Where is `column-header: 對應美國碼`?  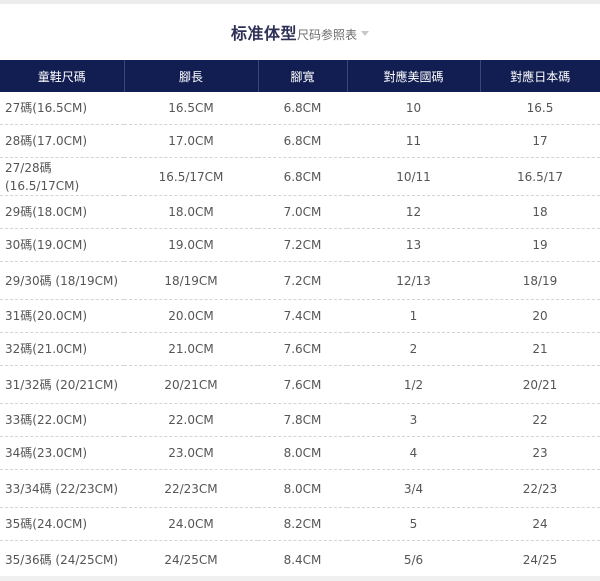
column-header: 對應美國碼 is located at coordinates (413, 76).